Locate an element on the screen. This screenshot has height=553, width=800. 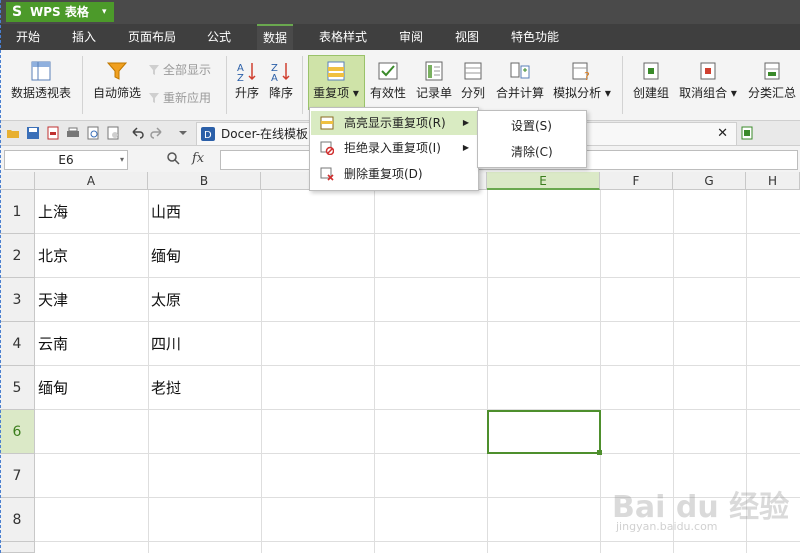
subtotal-button: 分类汇总 is located at coordinates (772, 80).